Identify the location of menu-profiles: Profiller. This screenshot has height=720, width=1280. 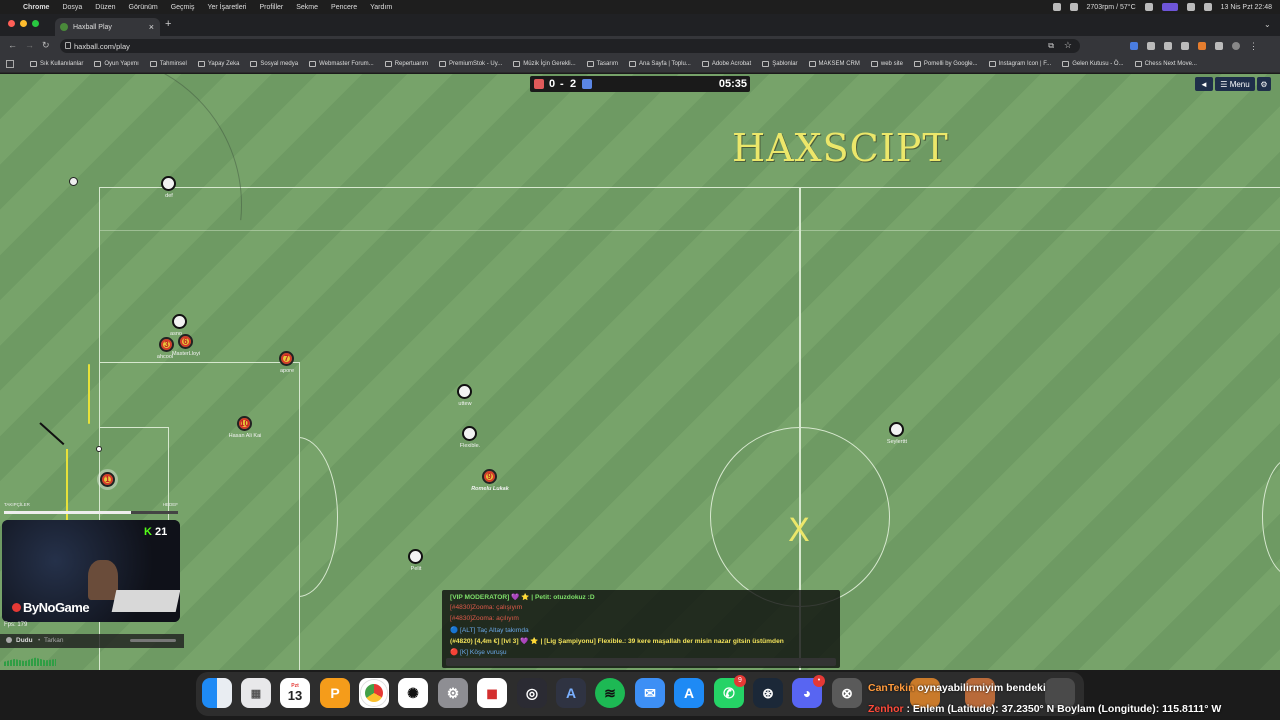
(272, 7).